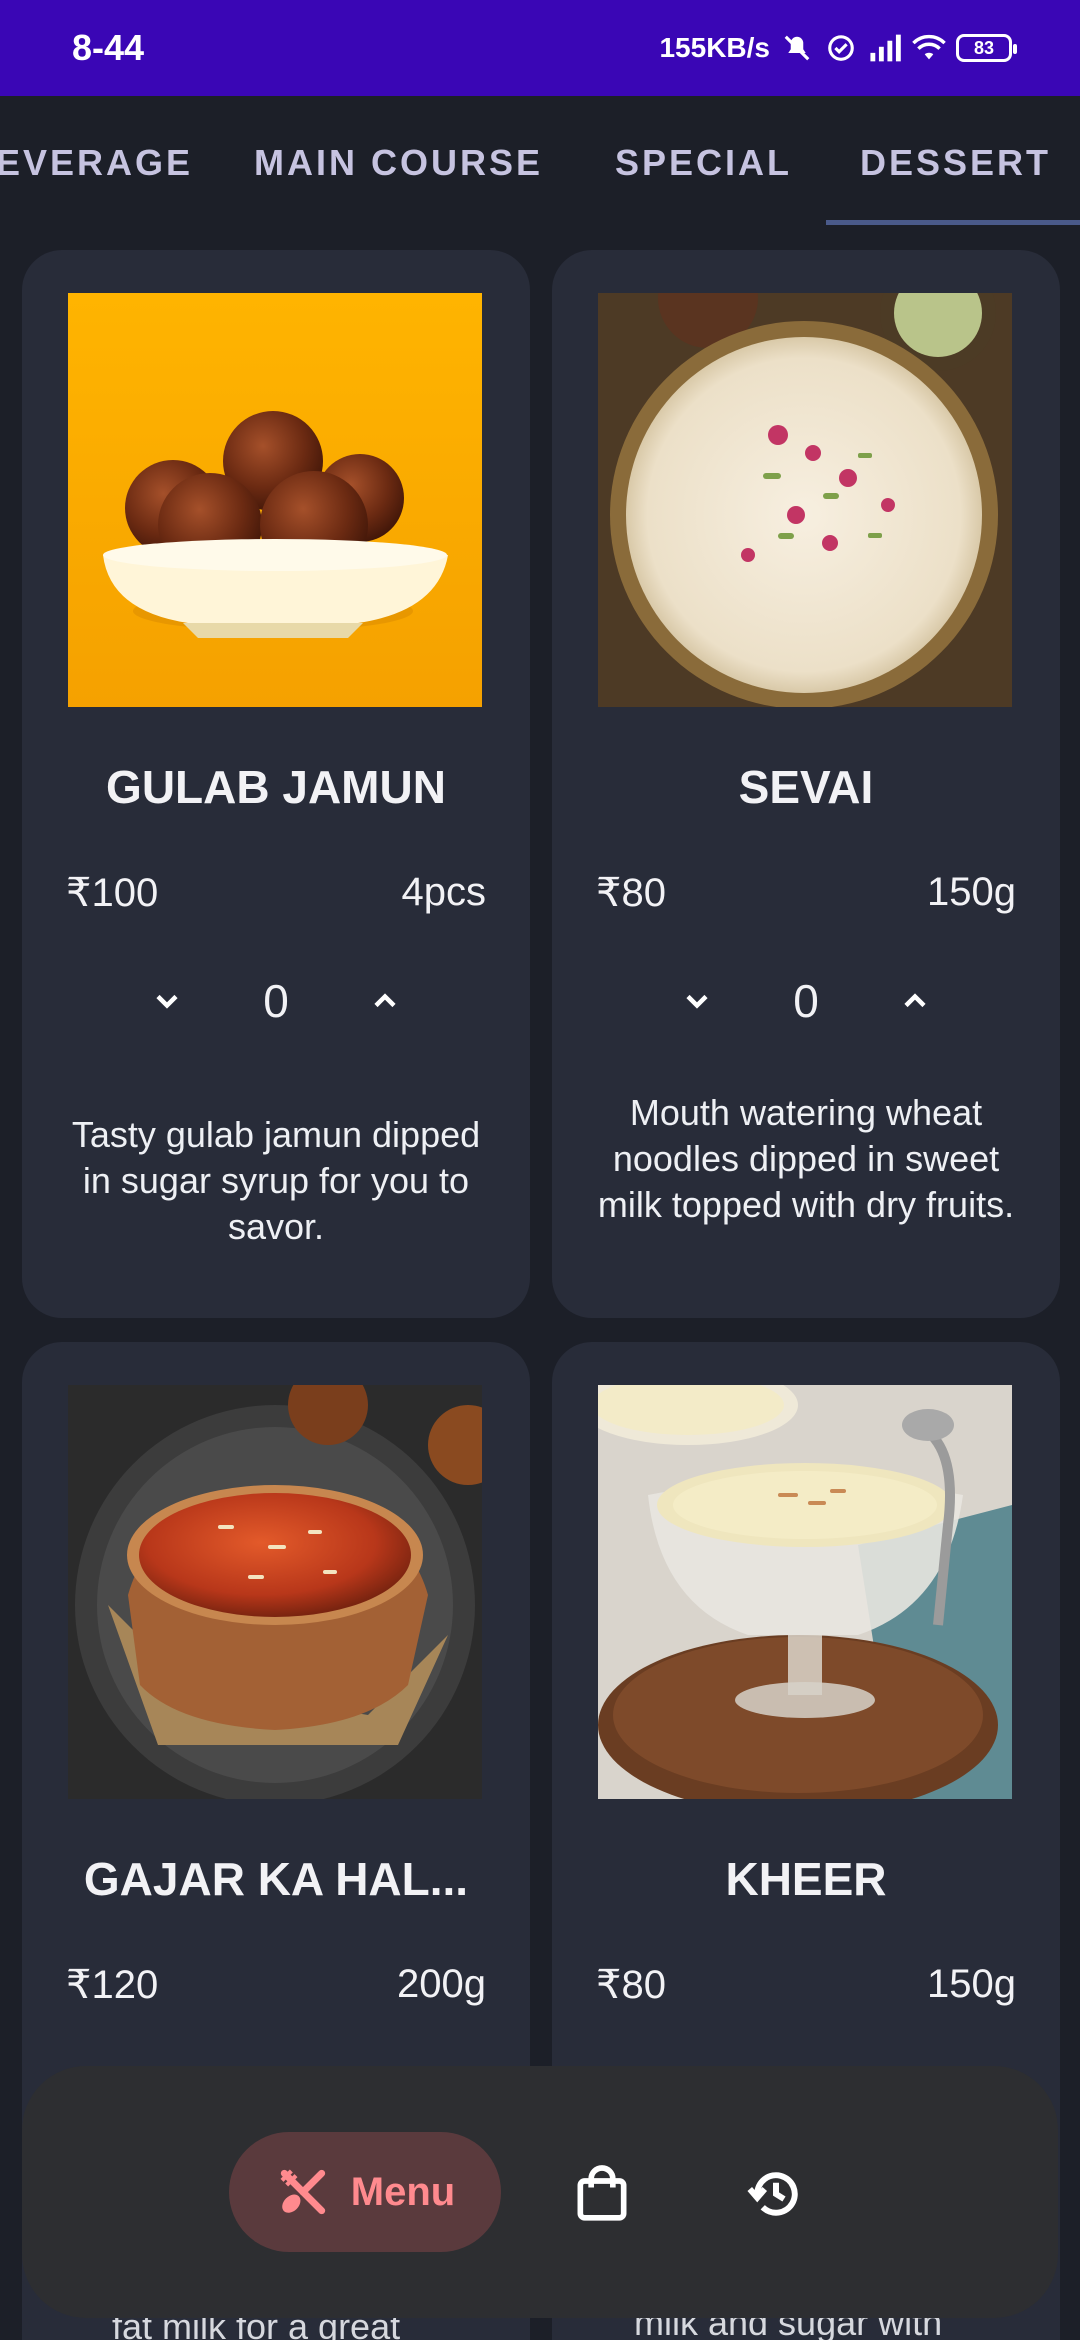  What do you see at coordinates (275, 1592) in the screenshot?
I see `gajar-ka-halwa-image` at bounding box center [275, 1592].